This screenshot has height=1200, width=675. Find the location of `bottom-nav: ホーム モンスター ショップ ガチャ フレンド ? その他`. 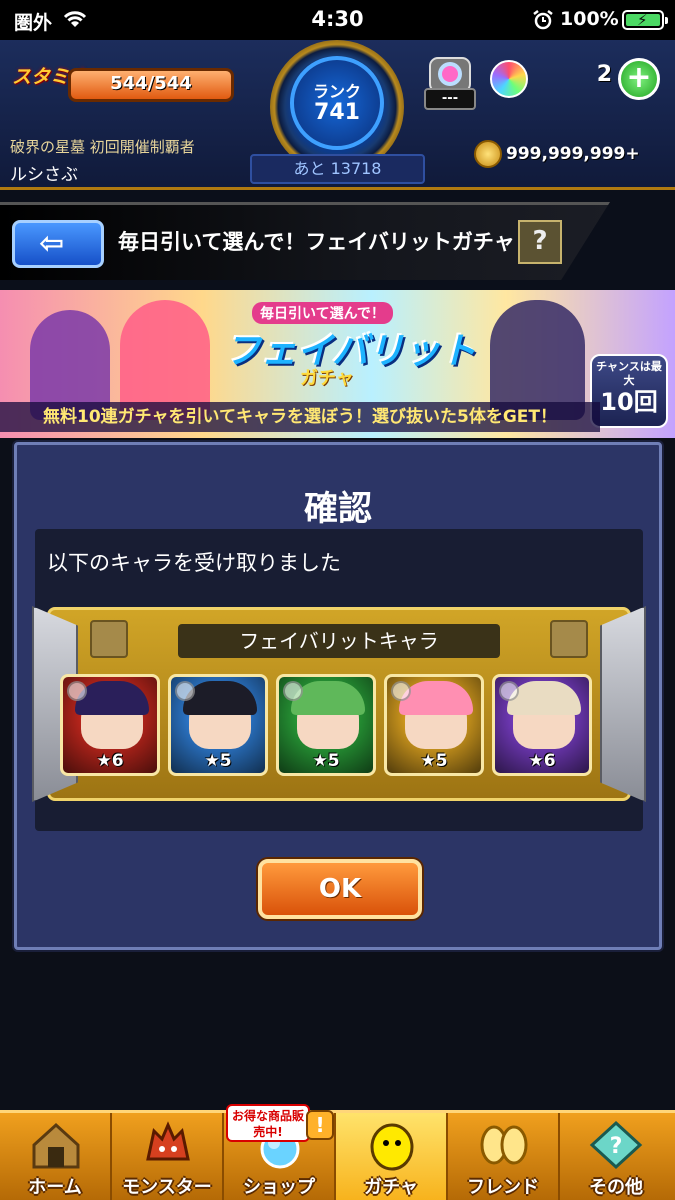

bottom-nav: ホーム モンスター ショップ ガチャ フレンド ? その他 is located at coordinates (337, 1155).